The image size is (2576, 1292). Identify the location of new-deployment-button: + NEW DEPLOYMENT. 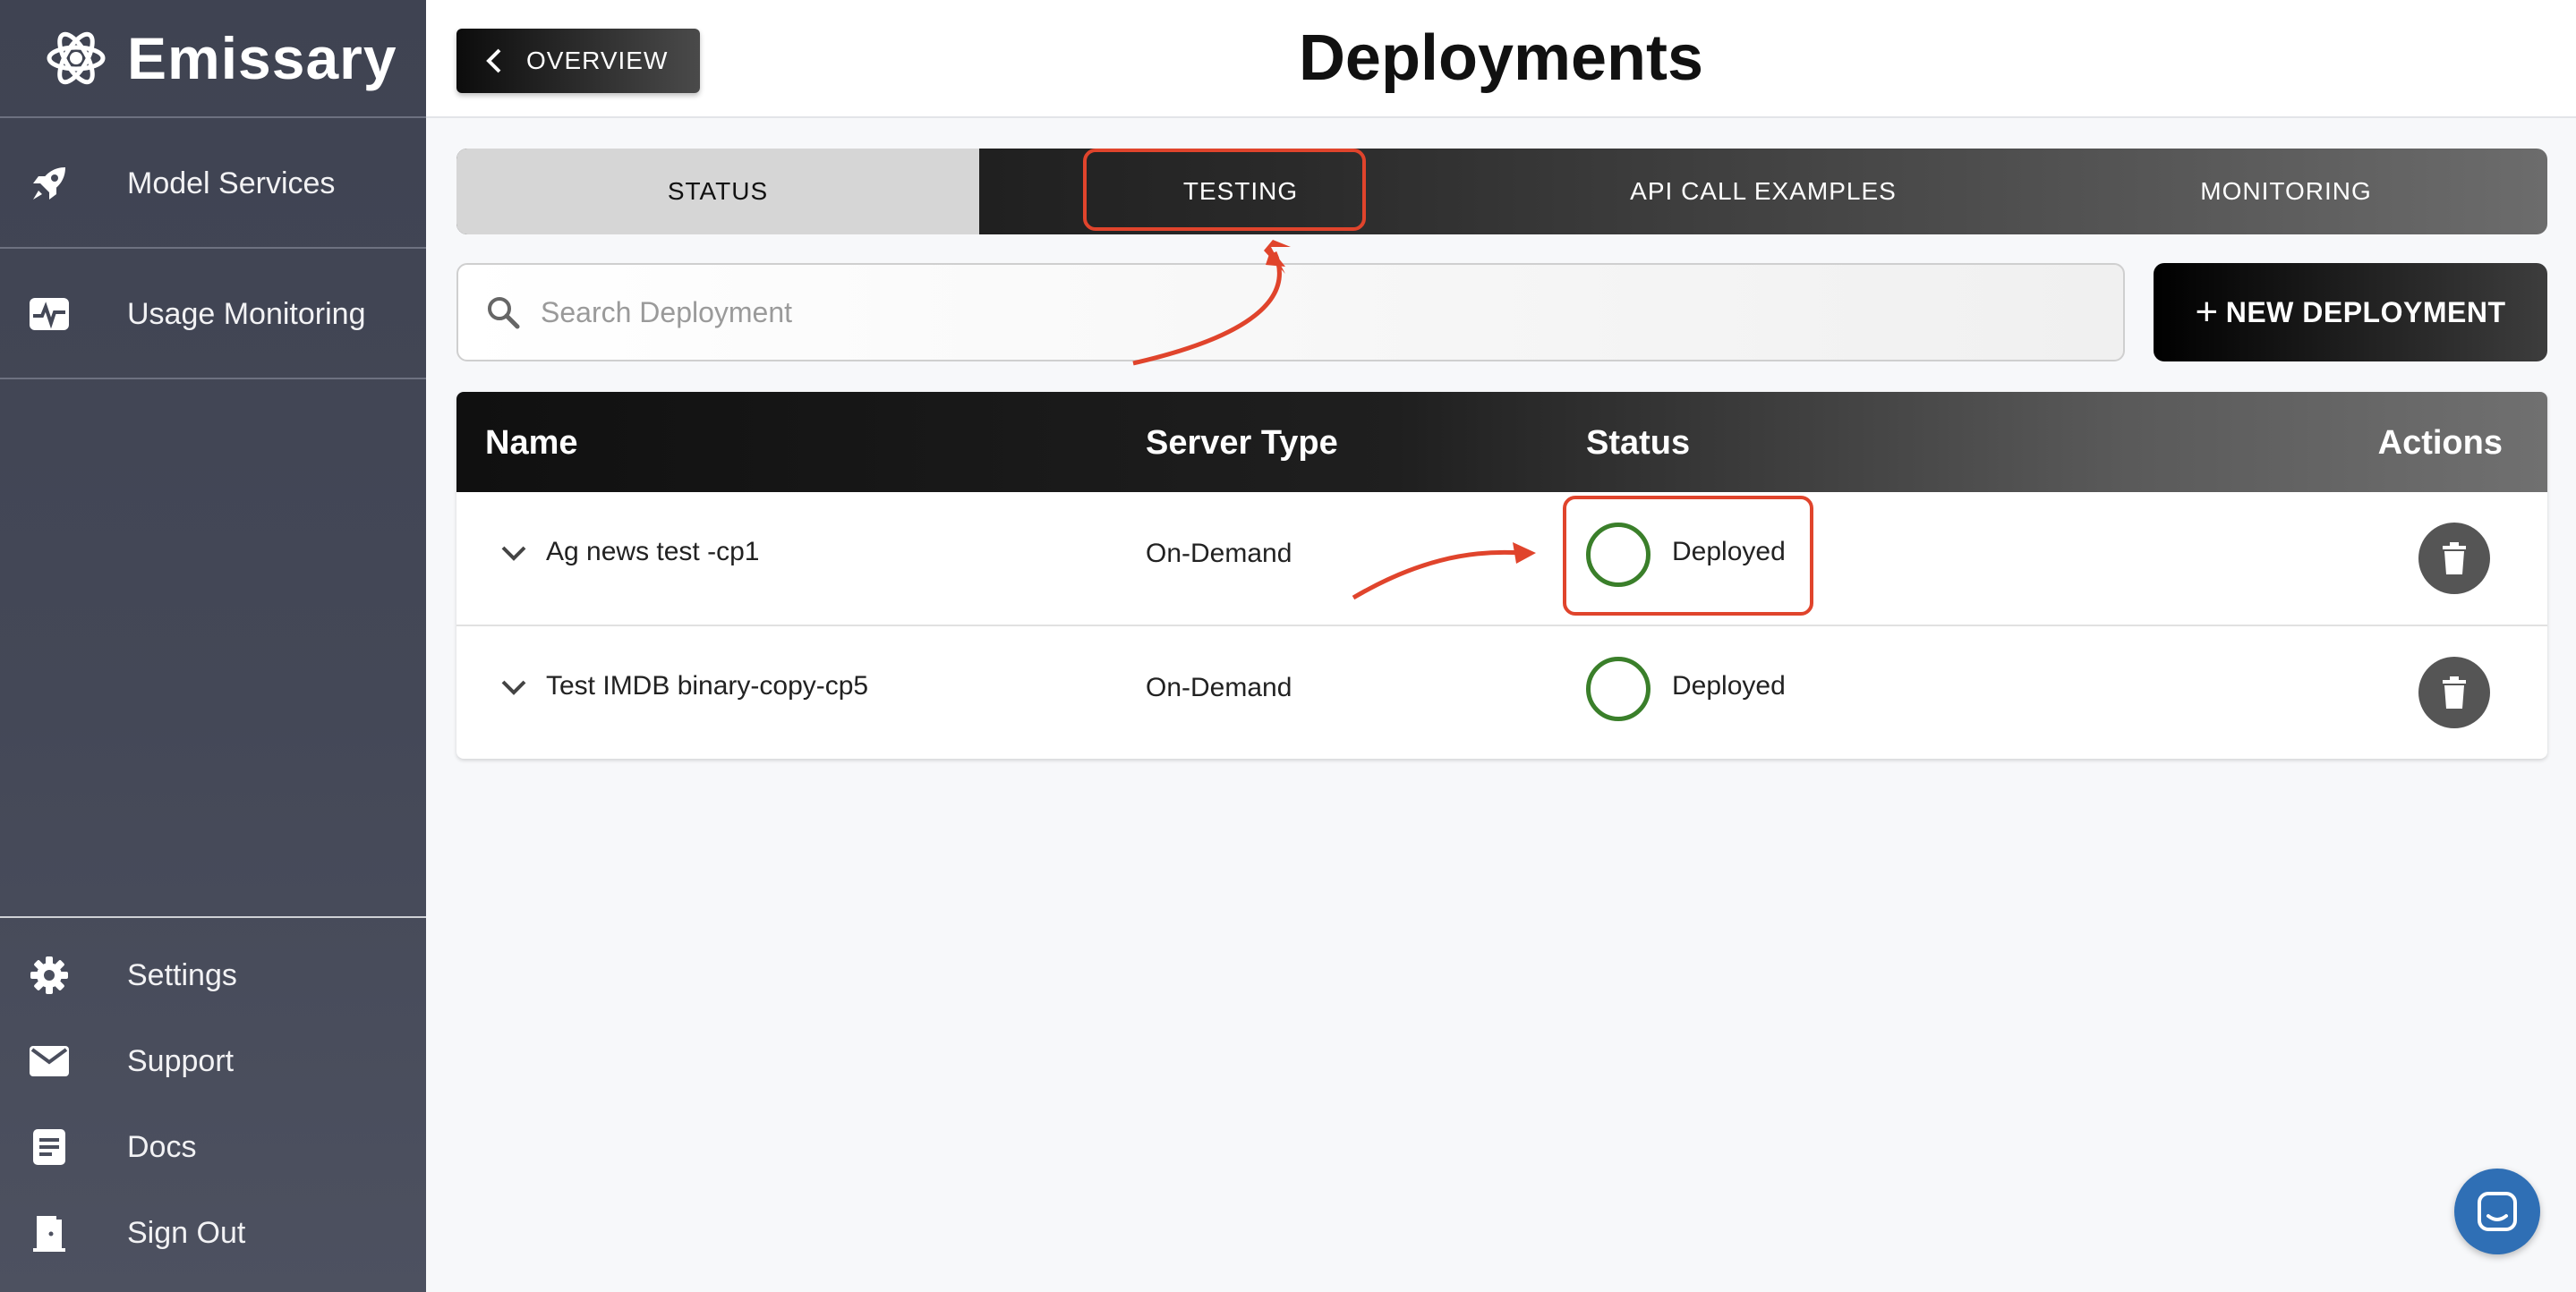
(2350, 312).